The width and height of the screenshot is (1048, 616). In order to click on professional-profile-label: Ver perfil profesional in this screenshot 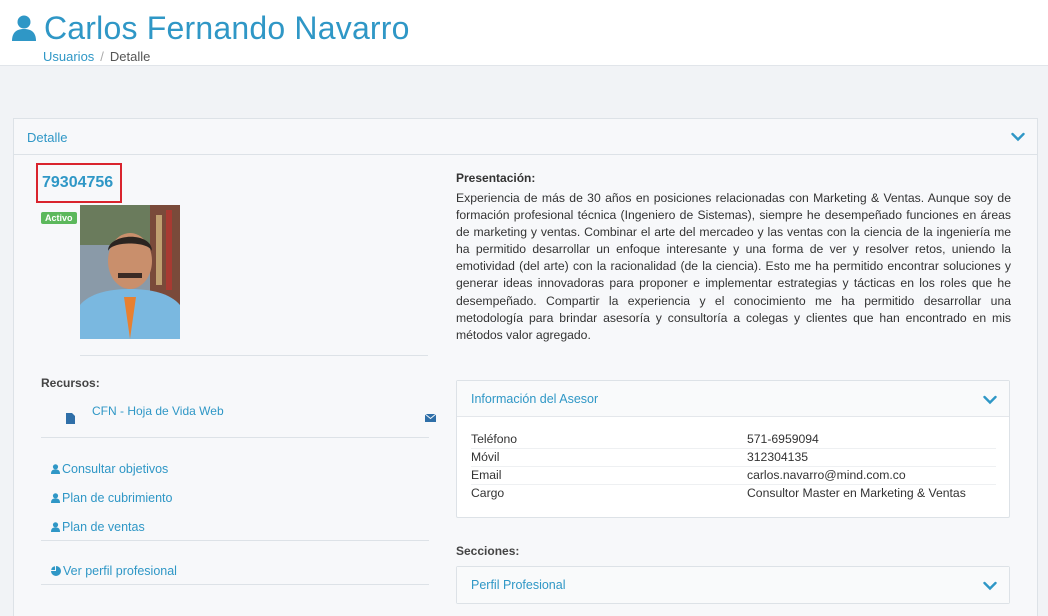, I will do `click(120, 571)`.